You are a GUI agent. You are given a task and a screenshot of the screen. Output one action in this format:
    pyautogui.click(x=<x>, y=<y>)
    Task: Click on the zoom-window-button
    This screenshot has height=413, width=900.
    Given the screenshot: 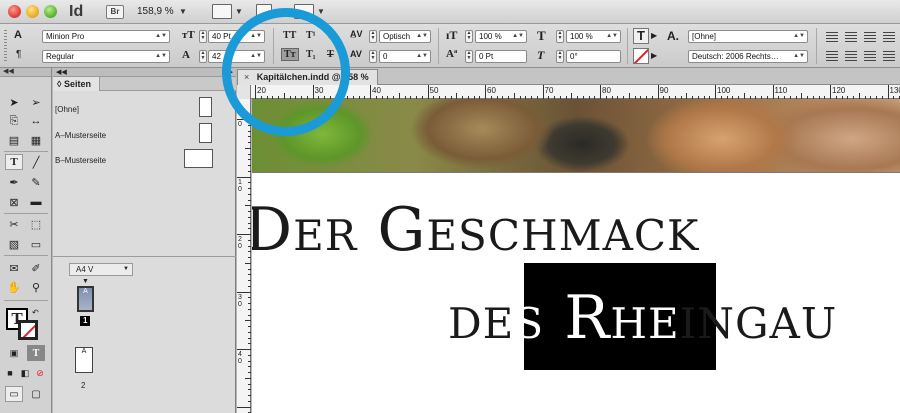 What is the action you would take?
    pyautogui.click(x=50, y=11)
    